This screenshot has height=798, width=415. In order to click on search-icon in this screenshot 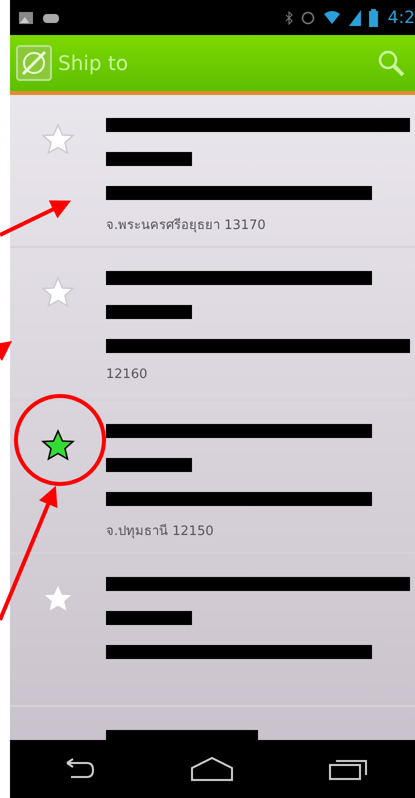, I will do `click(391, 63)`.